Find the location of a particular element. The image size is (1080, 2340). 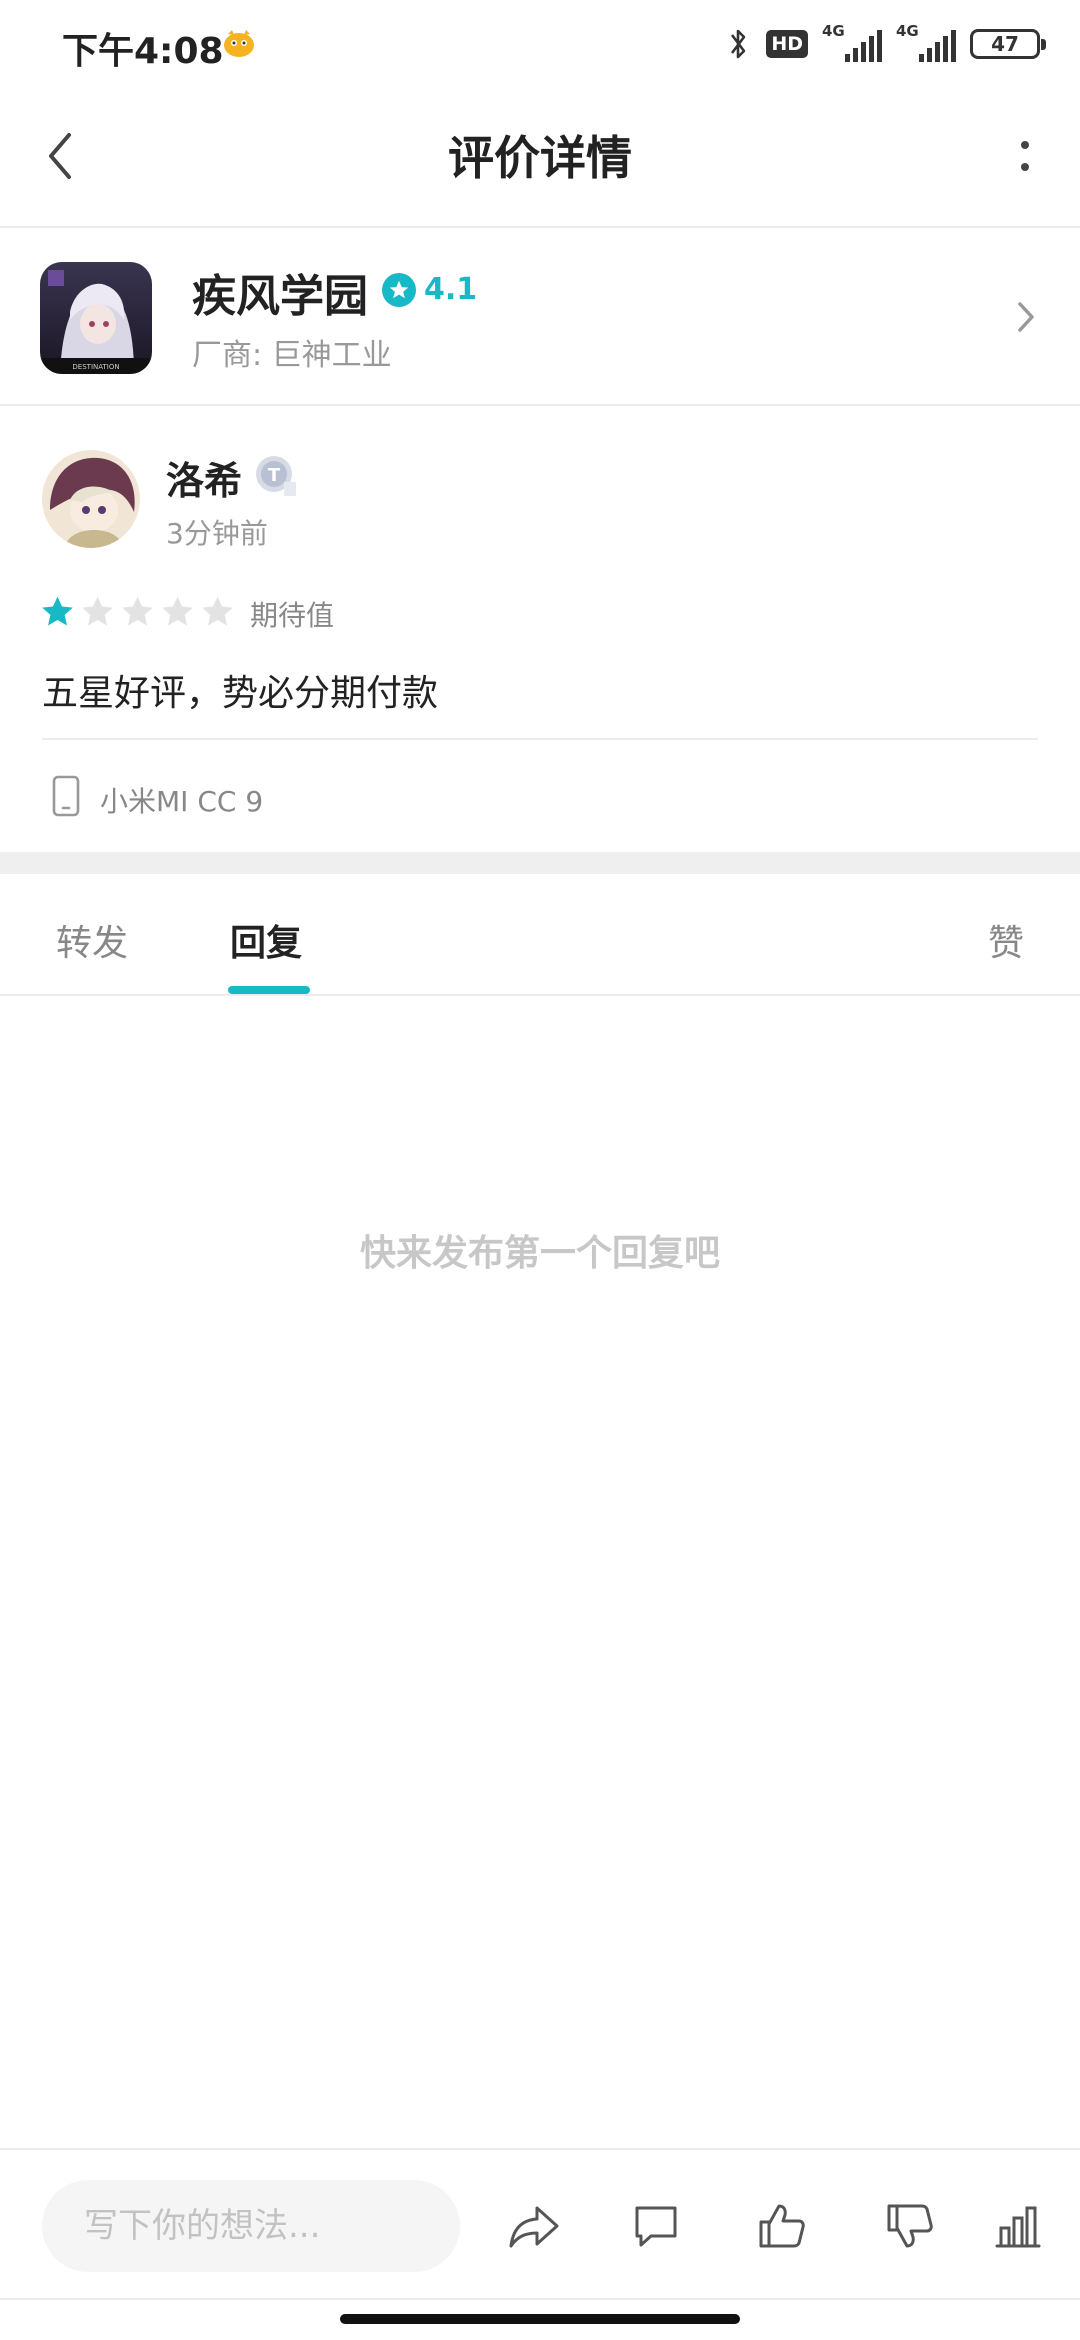

tab-forward: 转发 is located at coordinates (92, 940).